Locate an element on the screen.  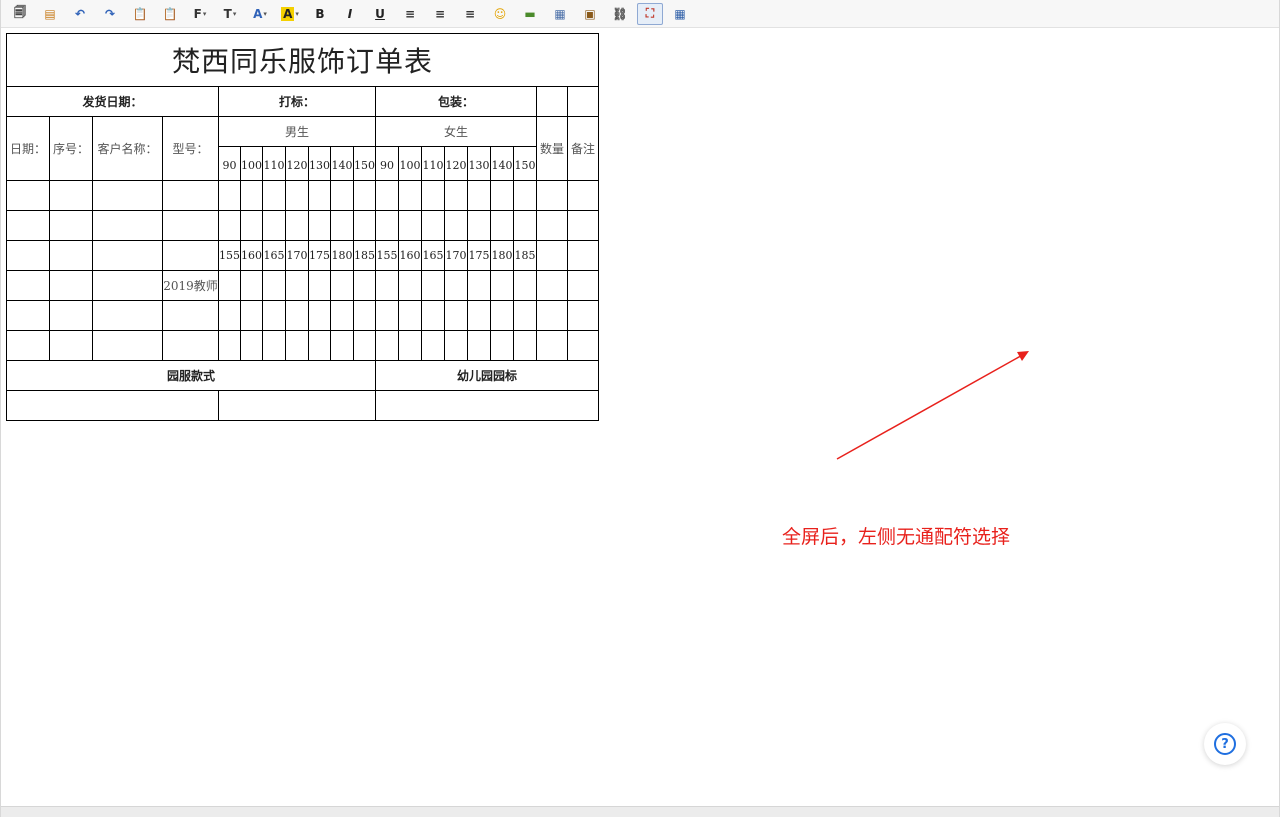
marking-label: 打标： is located at coordinates (297, 101).